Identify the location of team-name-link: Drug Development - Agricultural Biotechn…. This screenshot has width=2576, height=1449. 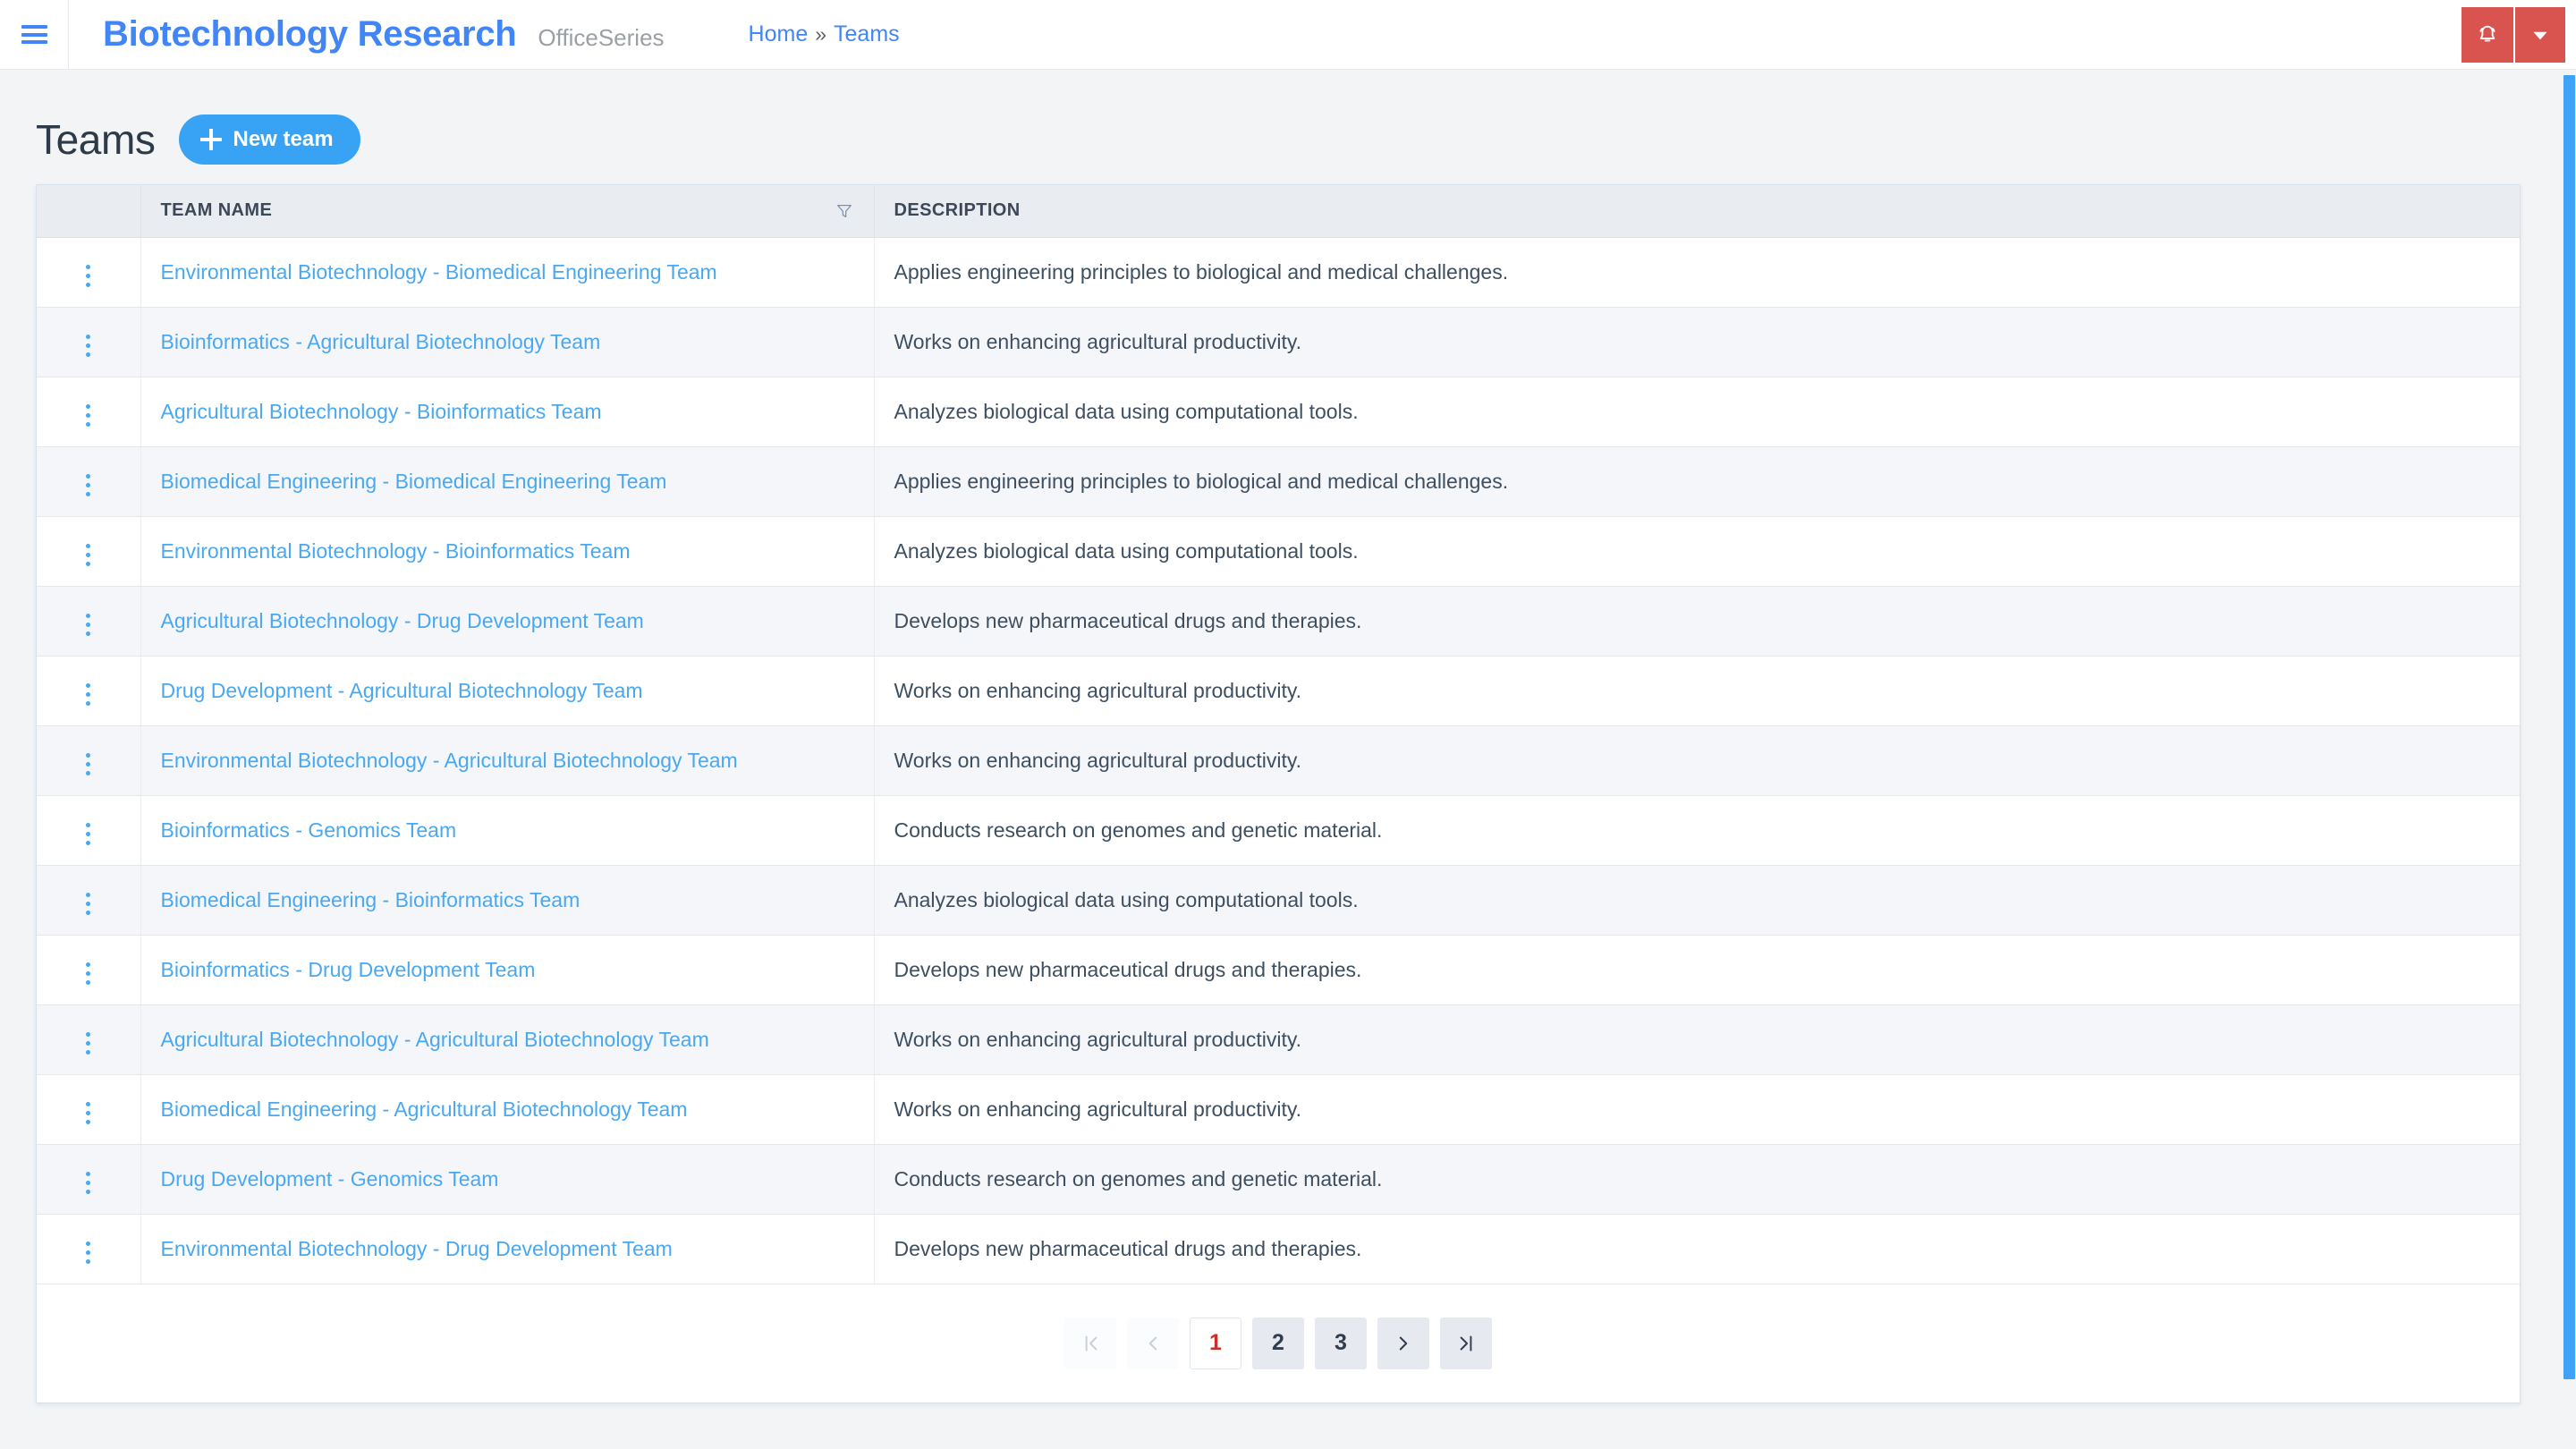
(402, 690).